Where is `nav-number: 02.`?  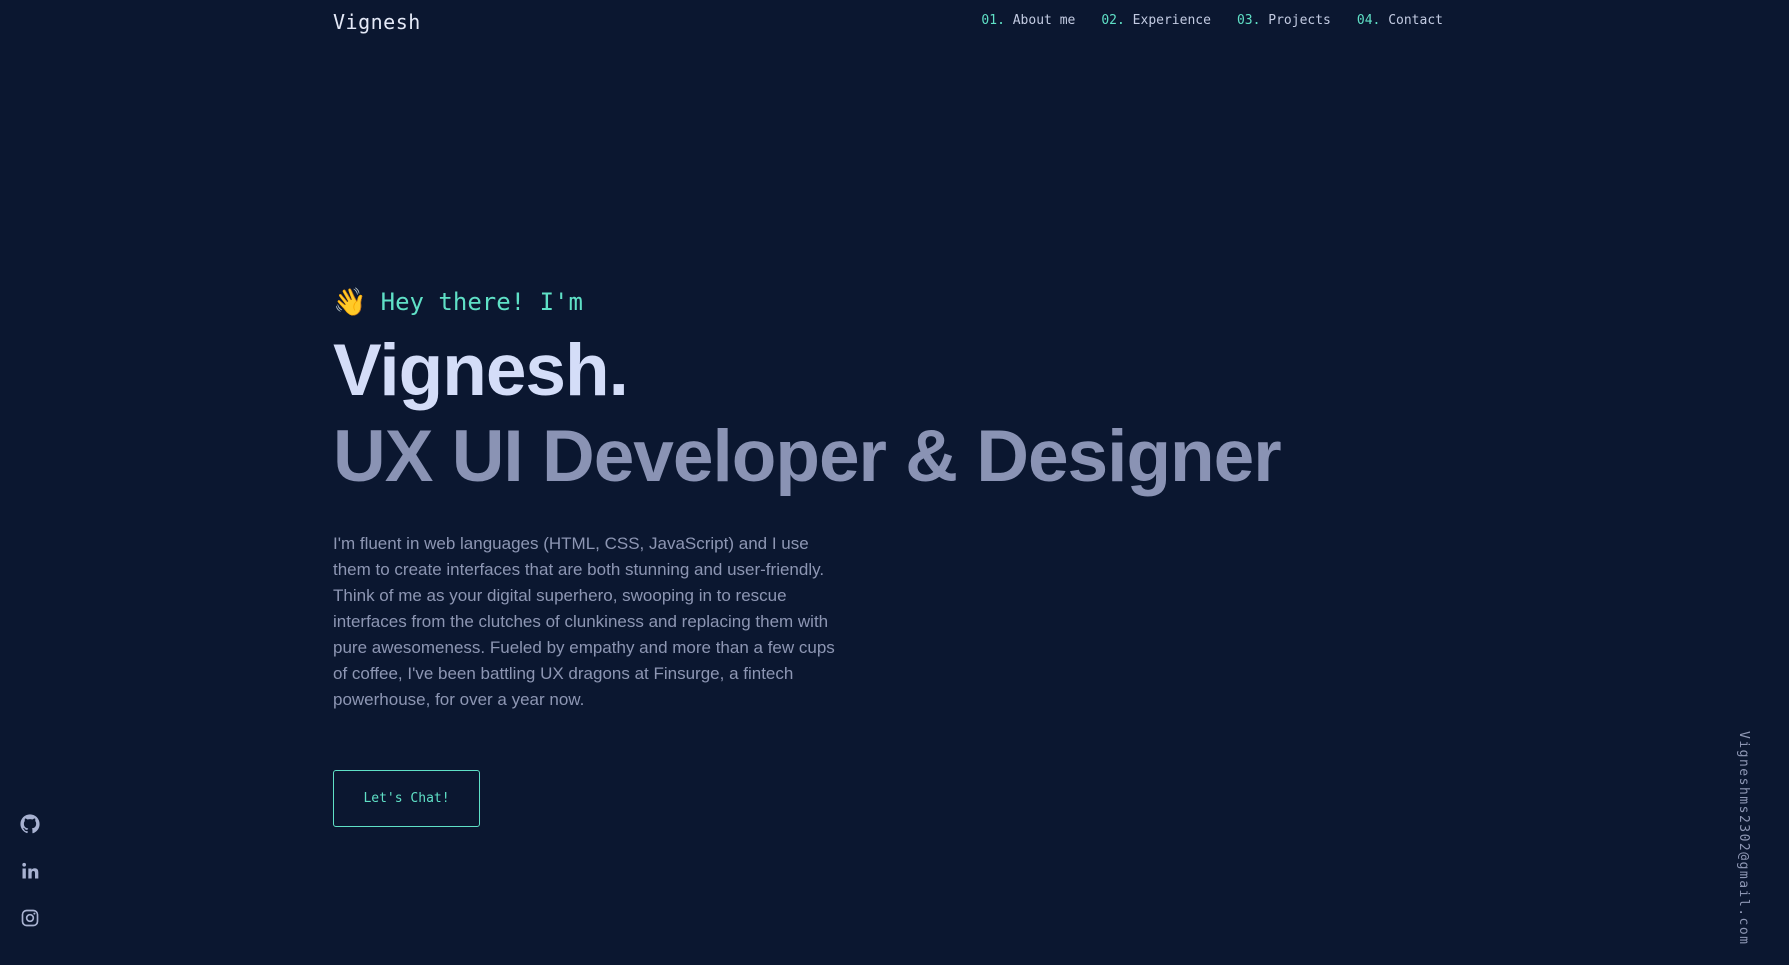
nav-number: 02. is located at coordinates (1113, 20).